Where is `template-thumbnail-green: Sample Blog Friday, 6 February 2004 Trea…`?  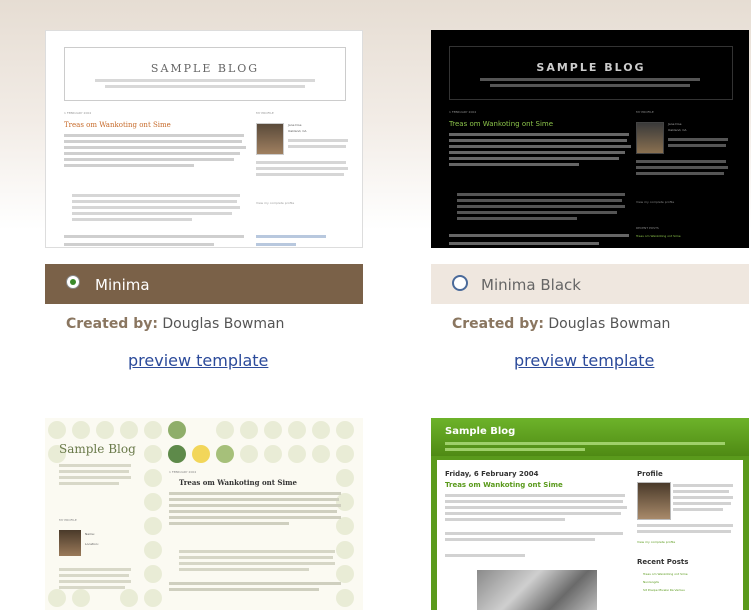 template-thumbnail-green: Sample Blog Friday, 6 February 2004 Trea… is located at coordinates (590, 514).